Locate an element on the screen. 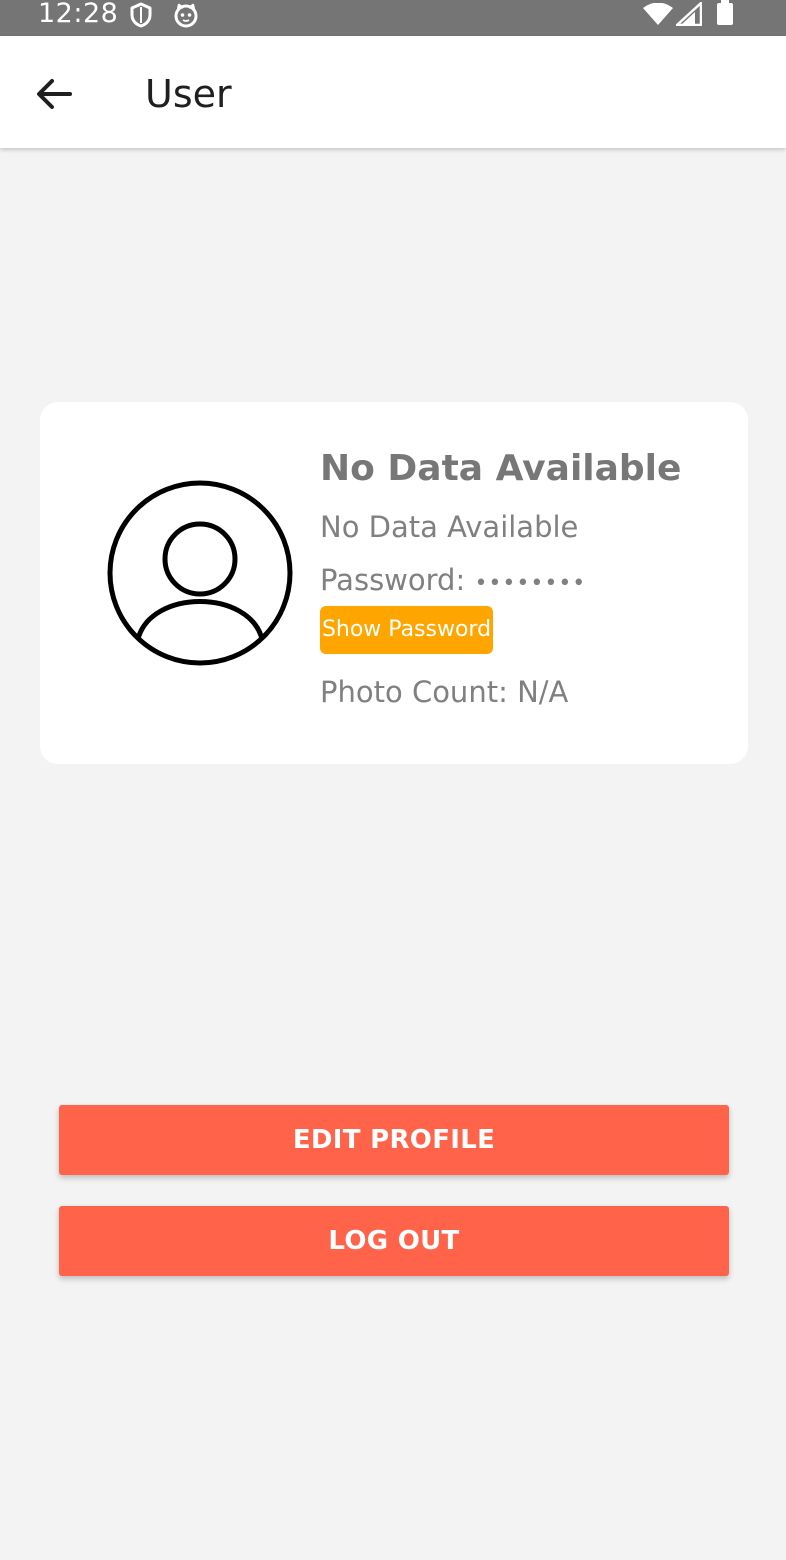  status-bar: 12:28 is located at coordinates (393, 18).